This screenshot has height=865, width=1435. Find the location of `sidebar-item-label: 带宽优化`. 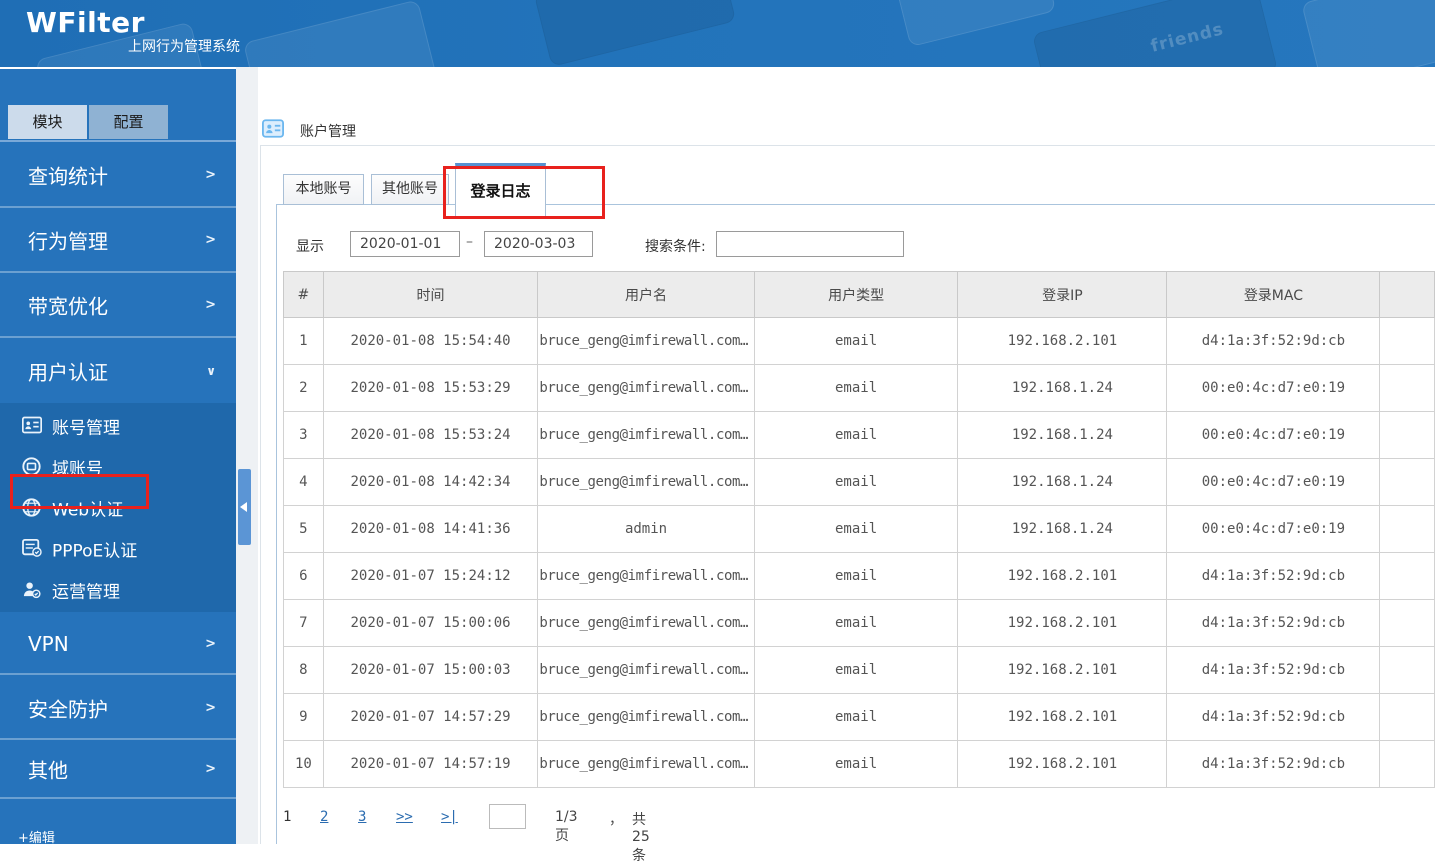

sidebar-item-label: 带宽优化 is located at coordinates (68, 306).